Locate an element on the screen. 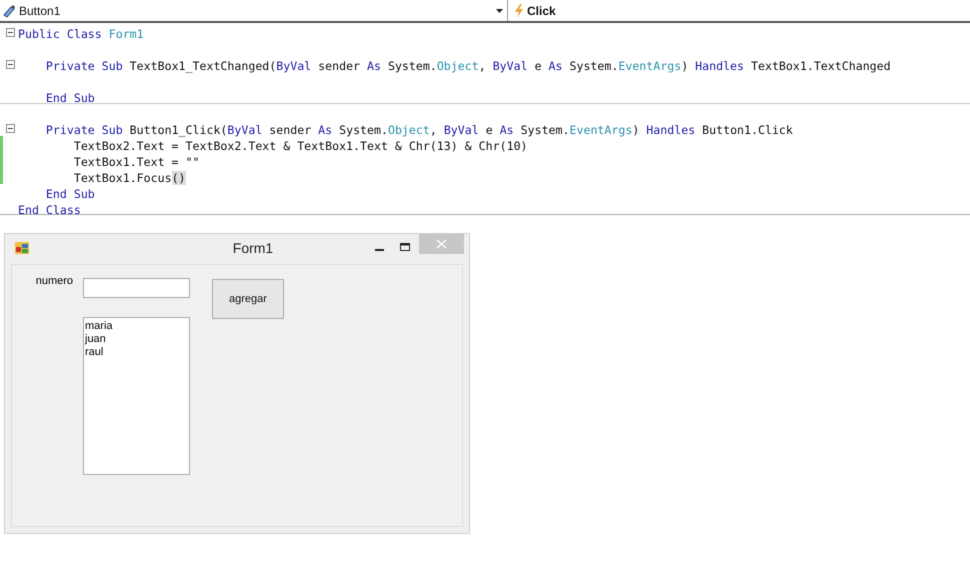  app-icon is located at coordinates (22, 248).